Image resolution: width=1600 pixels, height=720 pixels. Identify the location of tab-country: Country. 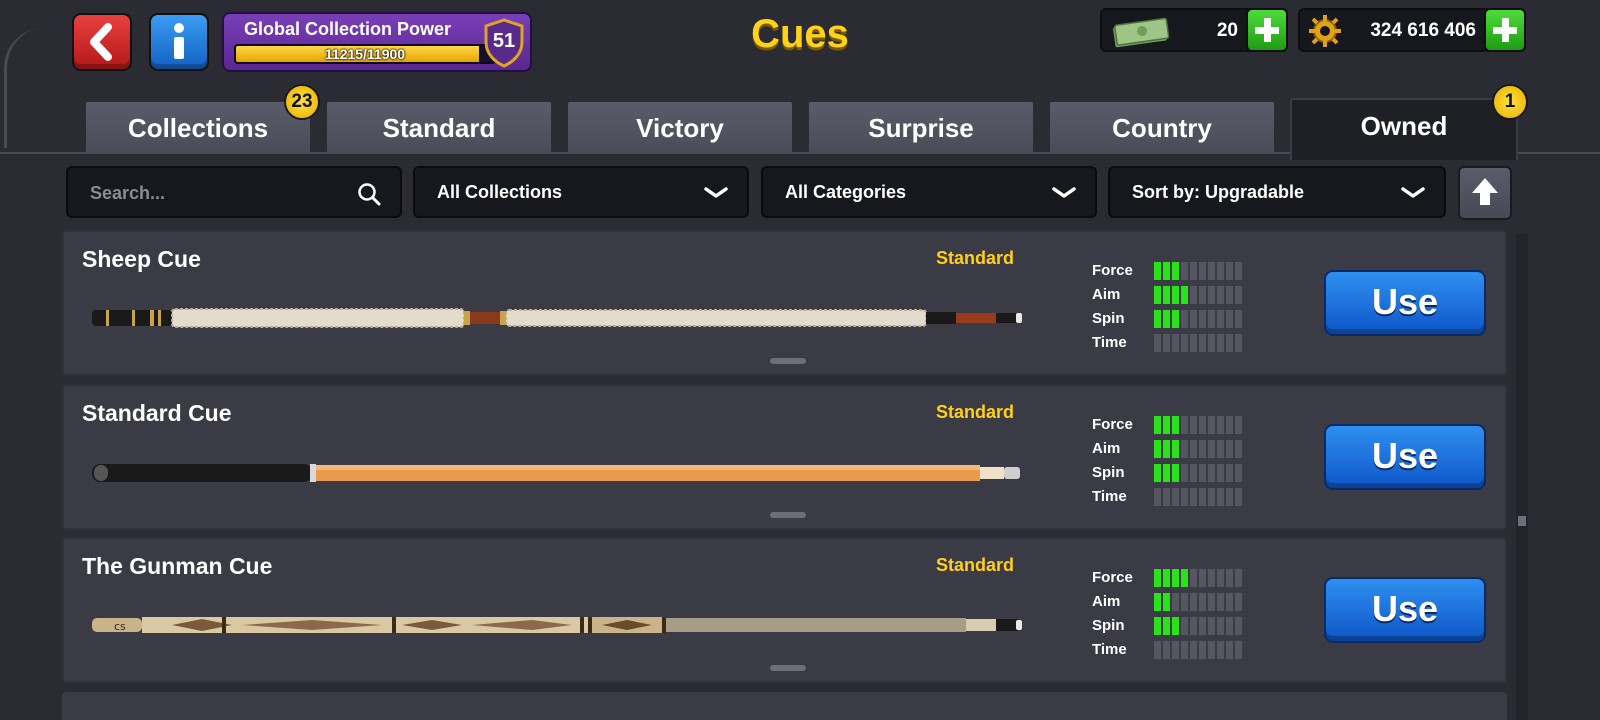
(1162, 126).